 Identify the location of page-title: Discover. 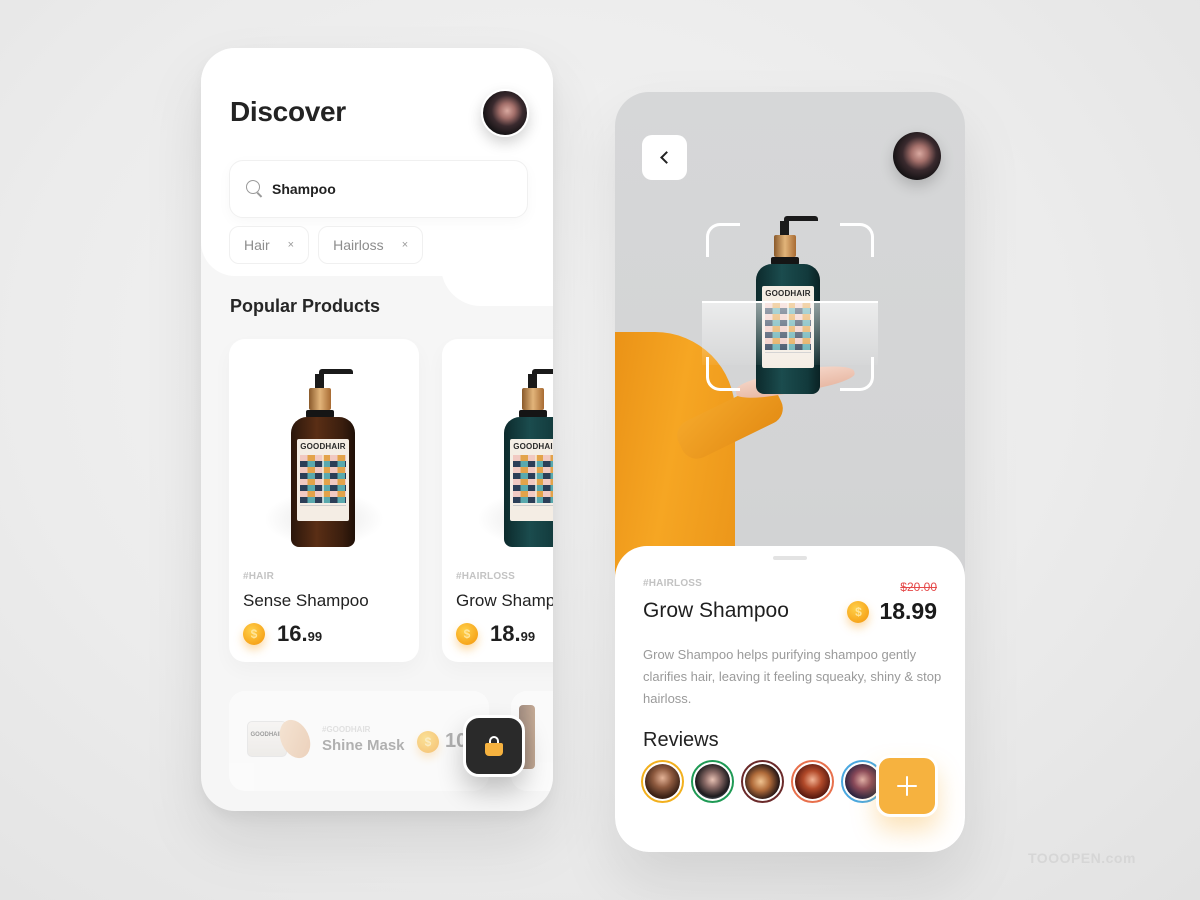
(288, 111).